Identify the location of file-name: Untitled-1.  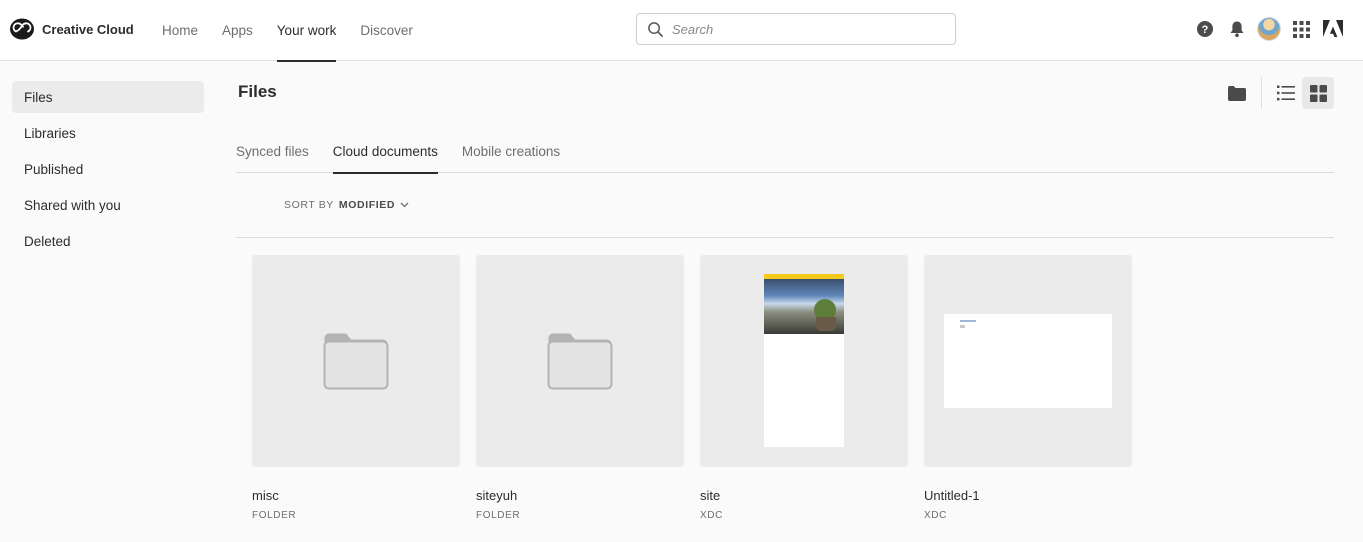
(952, 495).